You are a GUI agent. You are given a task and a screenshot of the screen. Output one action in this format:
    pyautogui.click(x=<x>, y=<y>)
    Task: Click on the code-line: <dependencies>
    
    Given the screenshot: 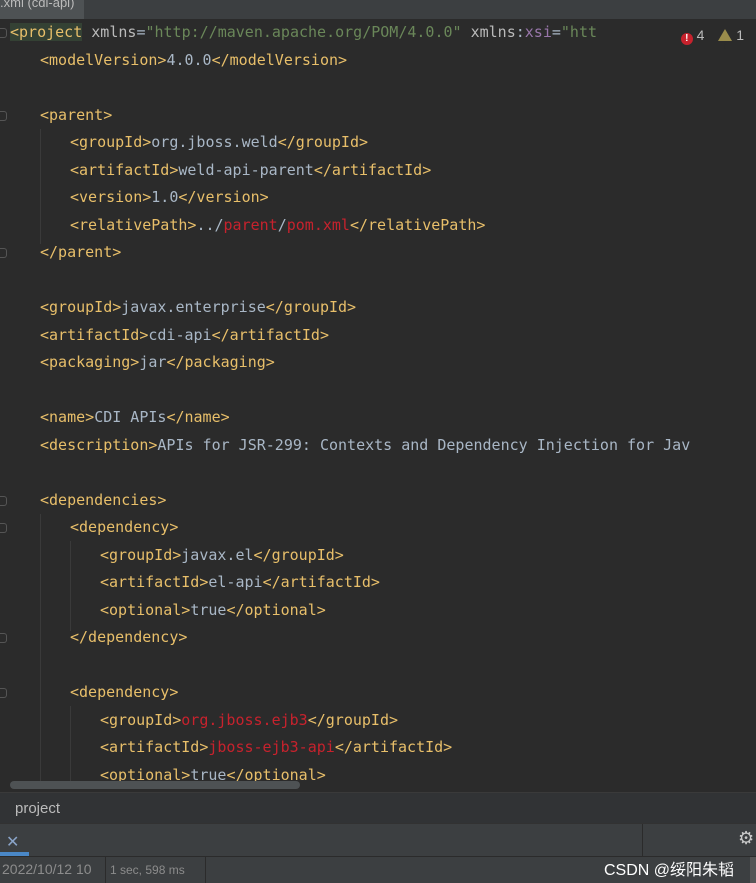 What is the action you would take?
    pyautogui.click(x=103, y=501)
    